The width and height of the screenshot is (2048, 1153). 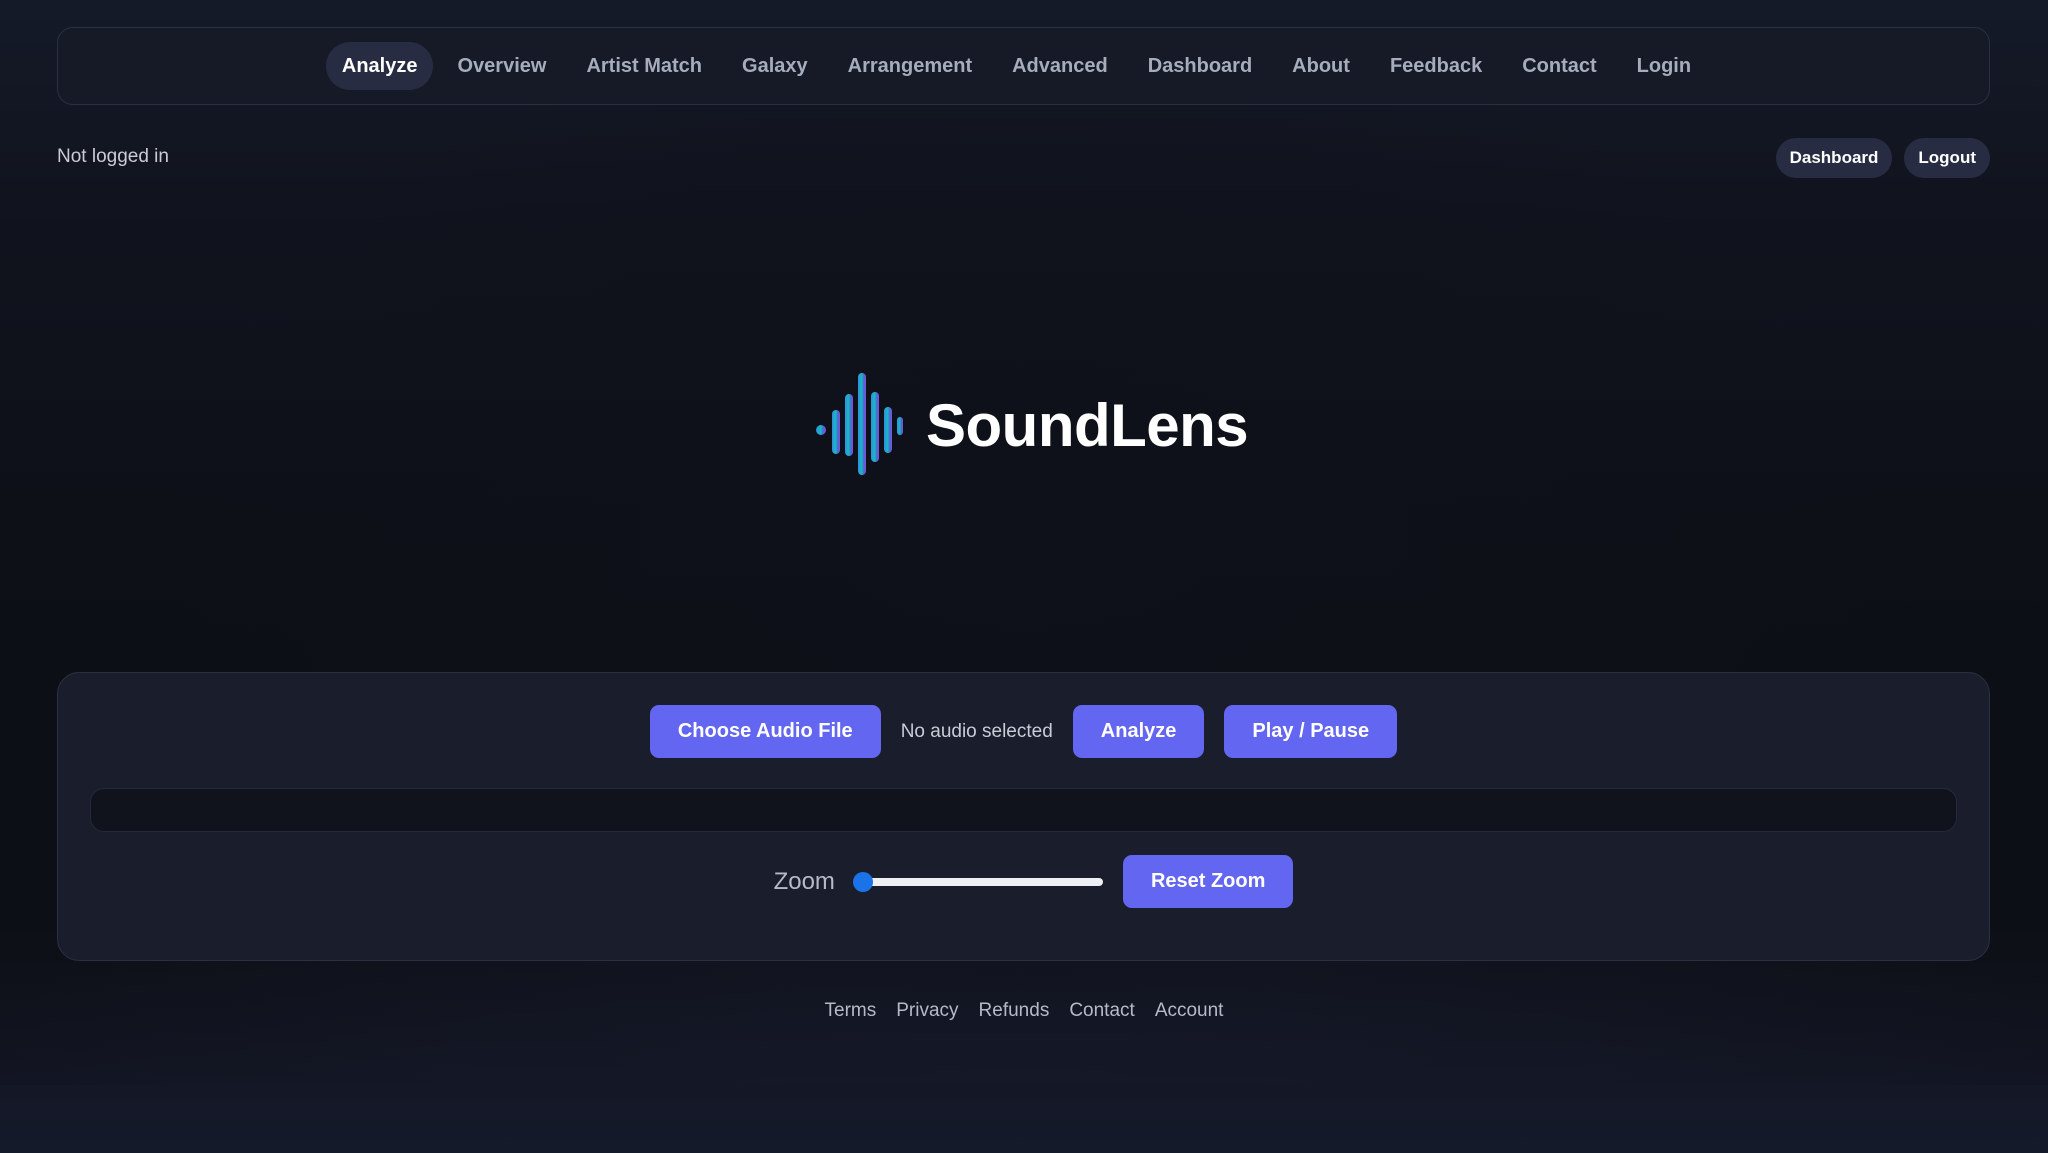 I want to click on account-actions: Dashboard Logout, so click(x=1882, y=158).